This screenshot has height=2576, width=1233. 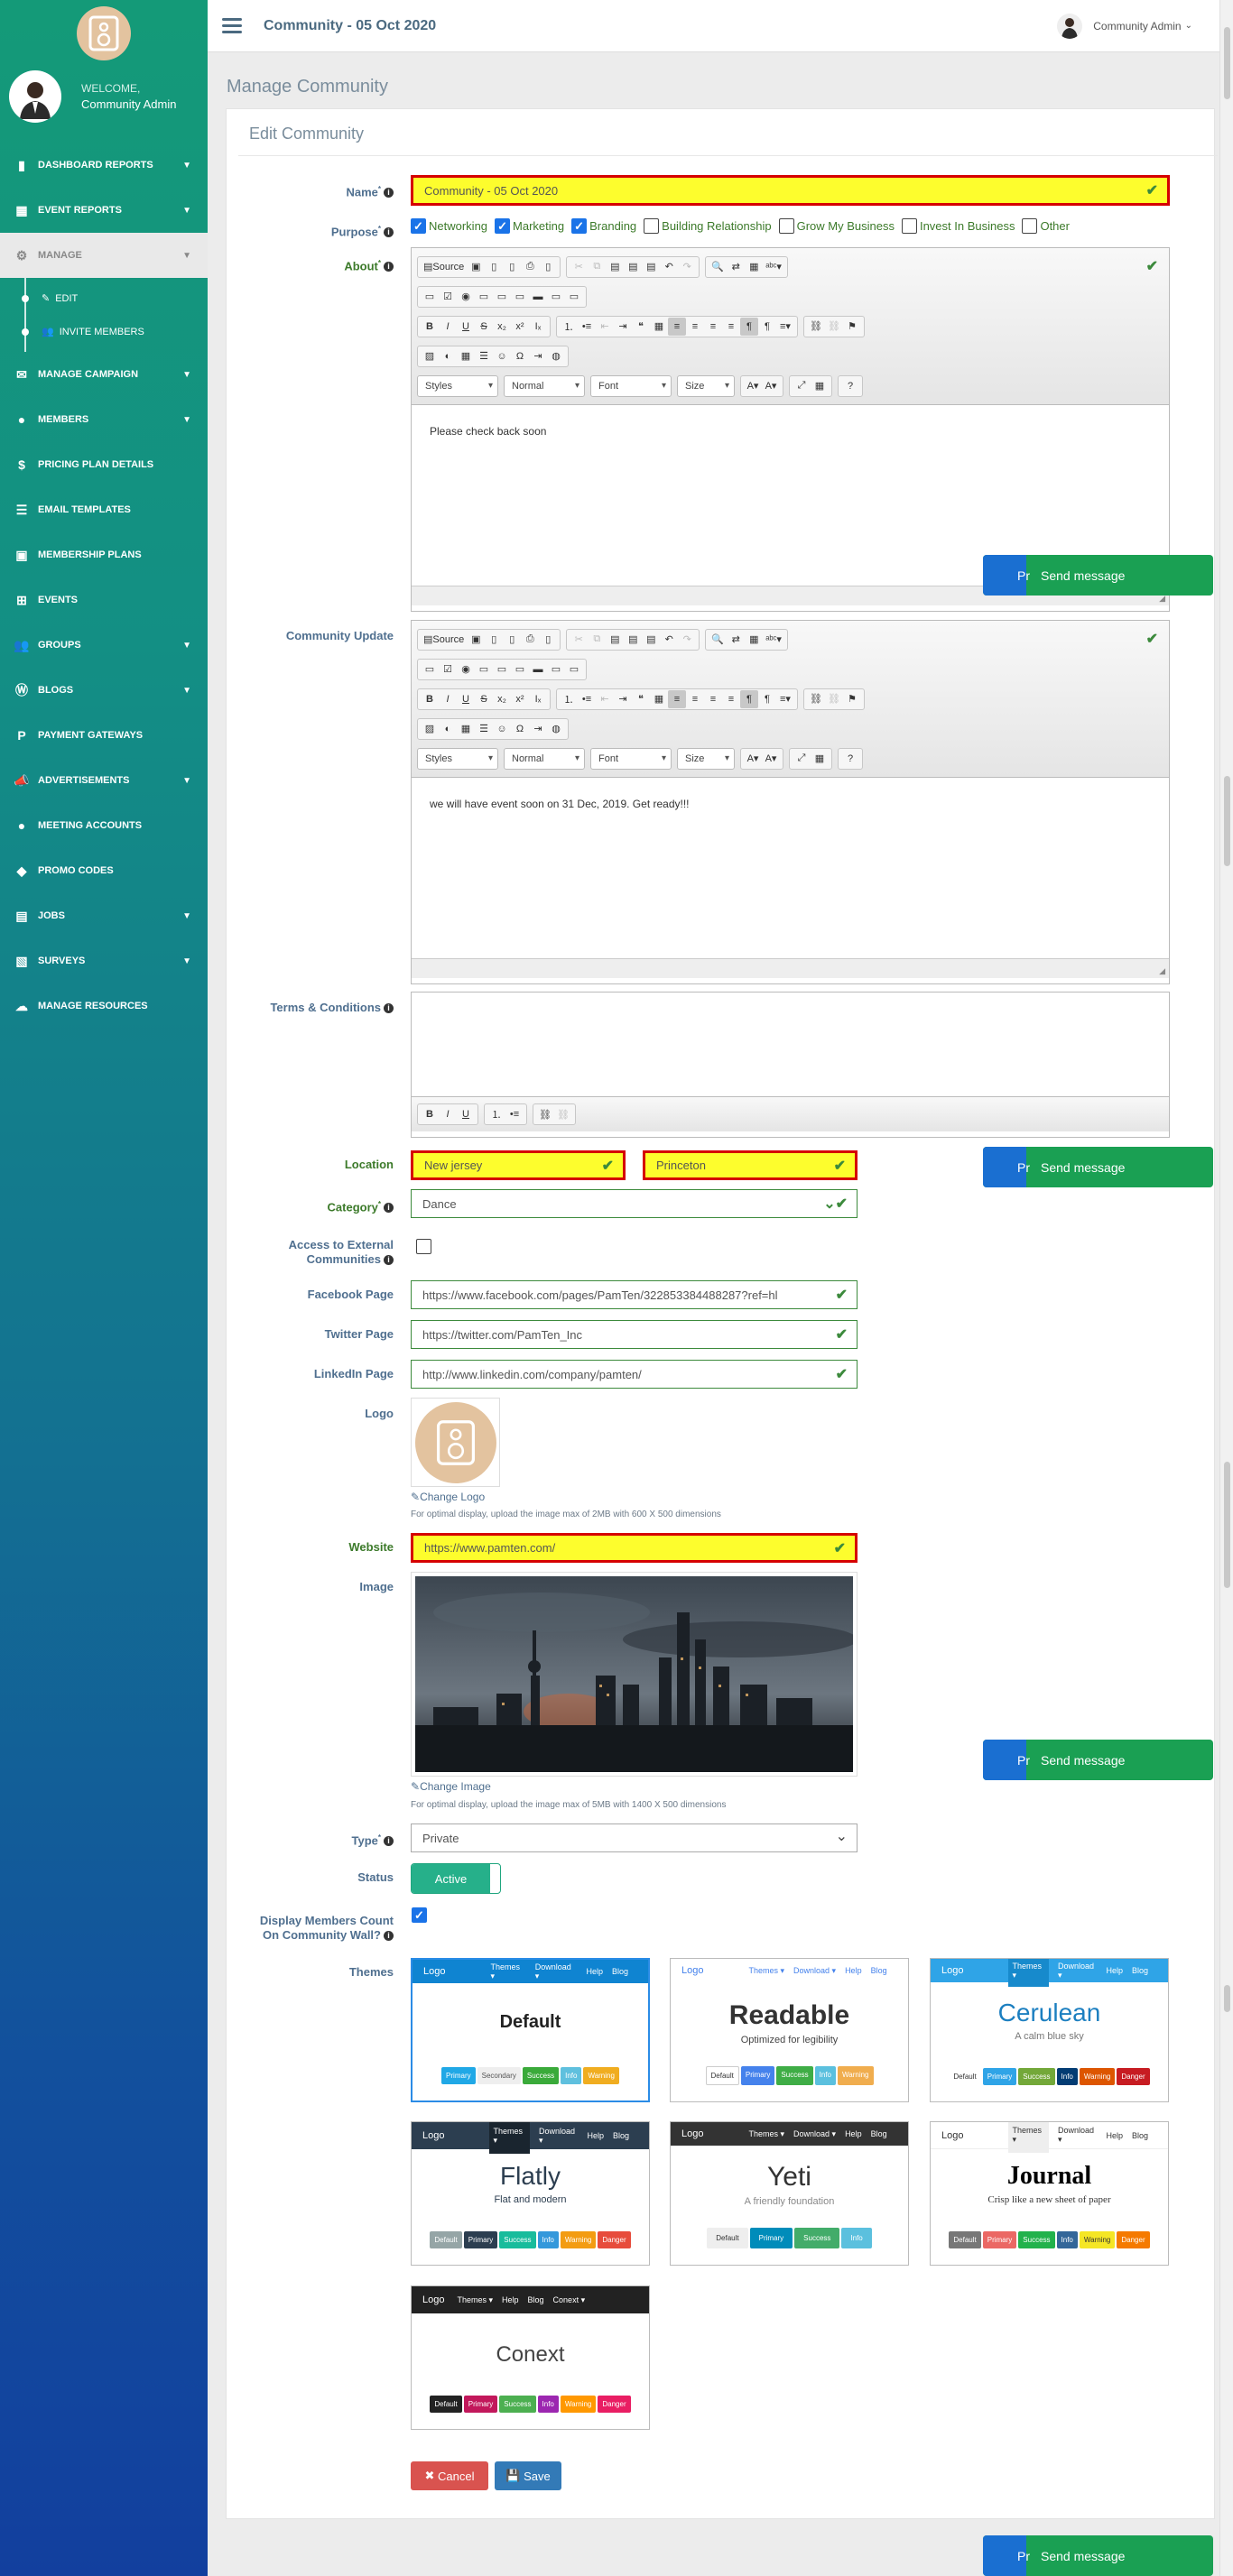 What do you see at coordinates (104, 645) in the screenshot?
I see `sidebar-item-groups: 👥 GROUPS ▼` at bounding box center [104, 645].